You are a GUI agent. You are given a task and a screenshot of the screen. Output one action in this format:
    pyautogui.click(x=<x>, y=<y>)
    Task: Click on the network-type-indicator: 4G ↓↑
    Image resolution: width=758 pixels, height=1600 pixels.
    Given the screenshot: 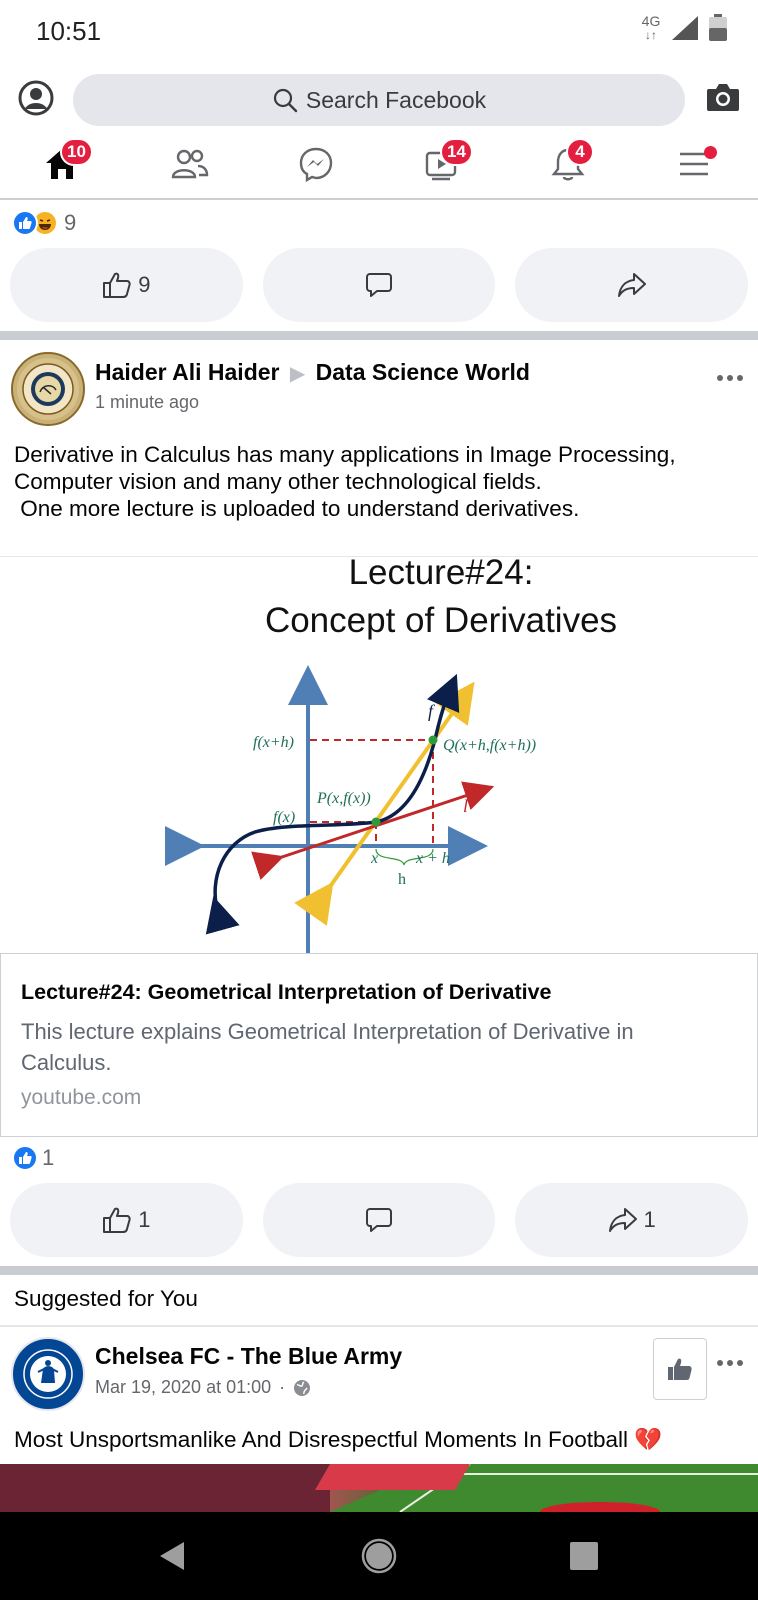 What is the action you would take?
    pyautogui.click(x=651, y=27)
    